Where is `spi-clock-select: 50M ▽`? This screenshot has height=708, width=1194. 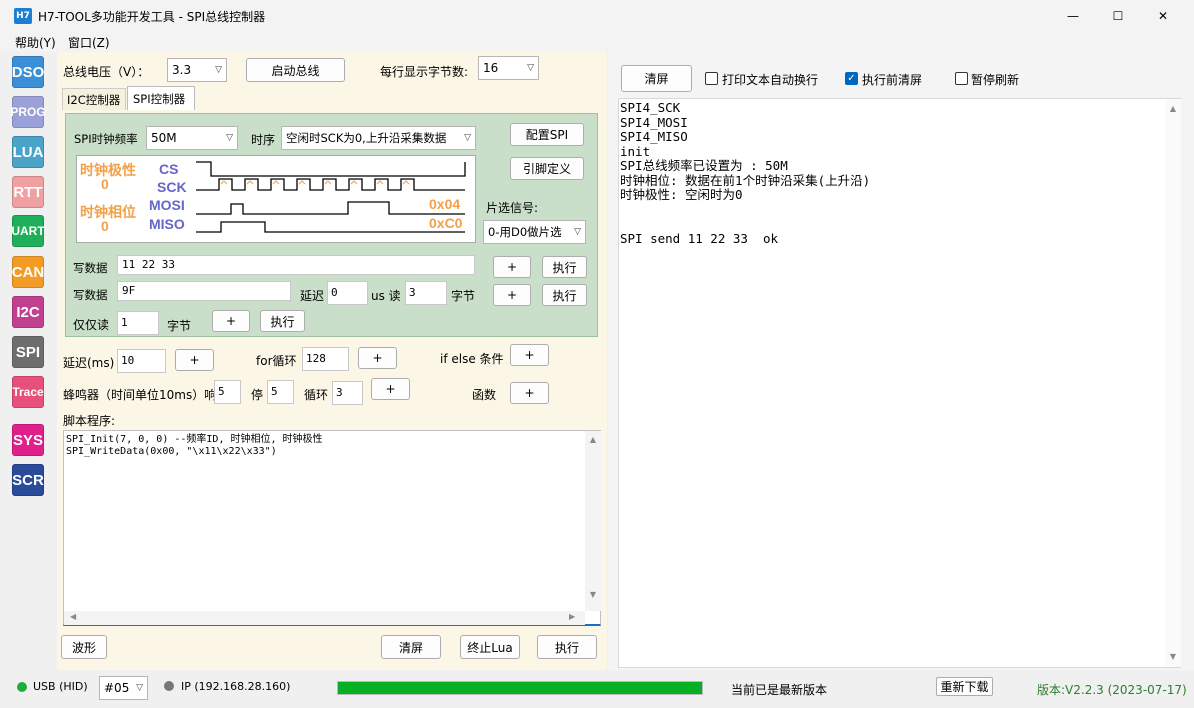
spi-clock-select: 50M ▽ is located at coordinates (192, 138).